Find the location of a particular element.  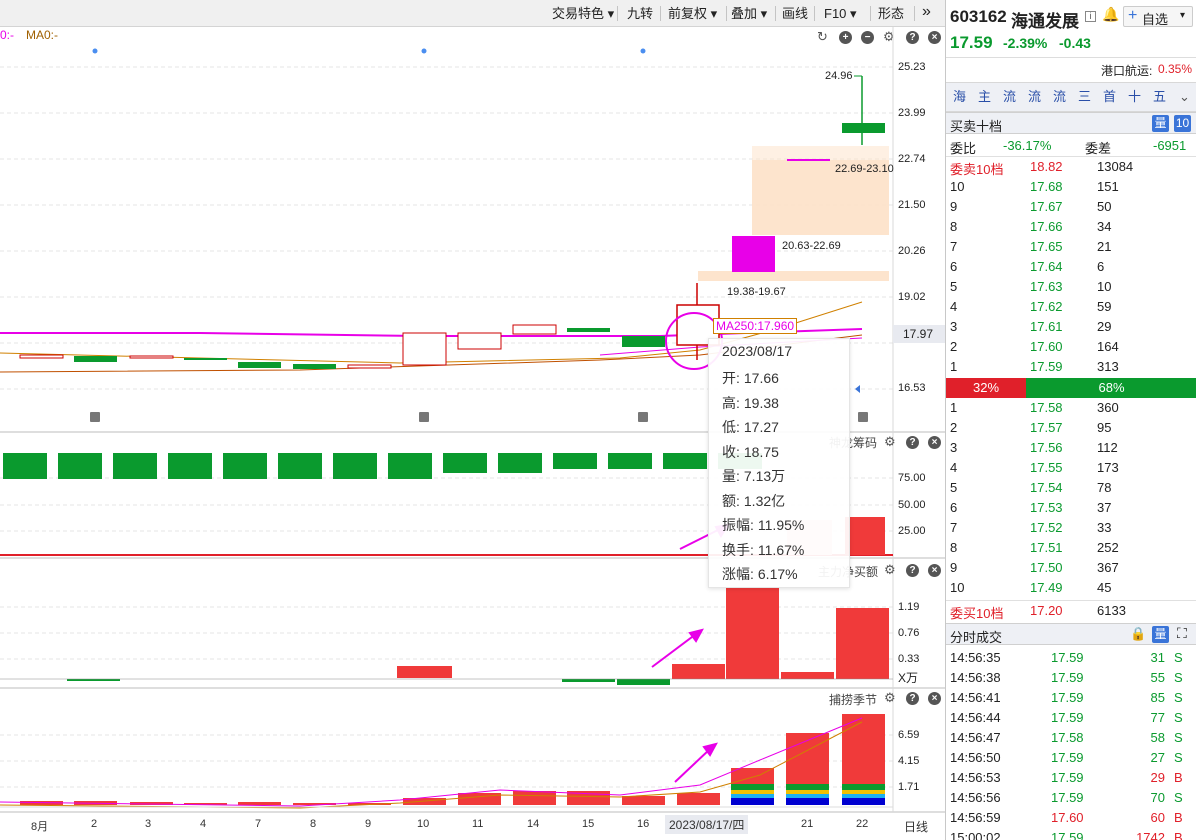

trade-time: 14:56:41 is located at coordinates (975, 697).